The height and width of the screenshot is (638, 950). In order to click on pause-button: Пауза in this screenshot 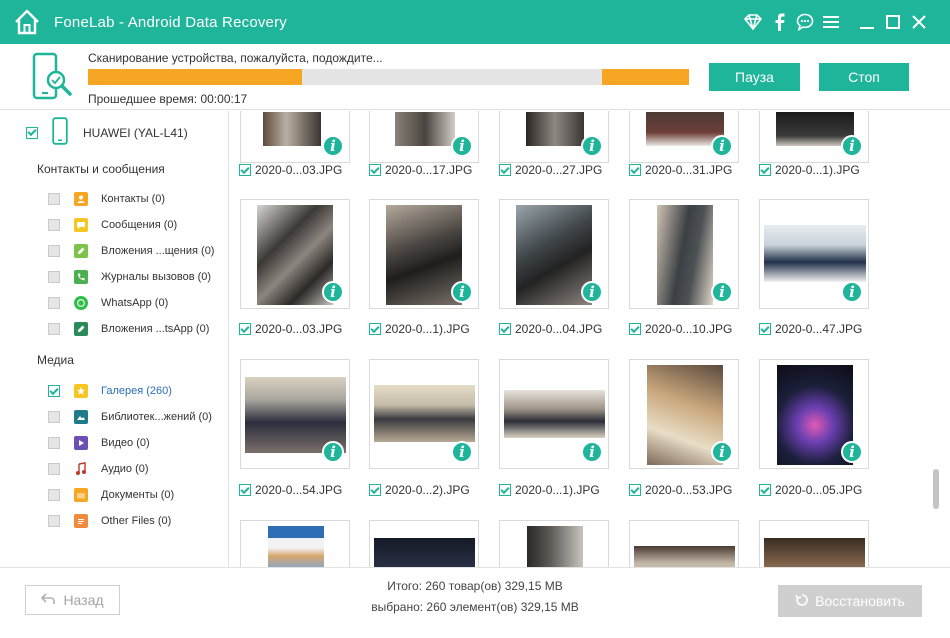, I will do `click(754, 77)`.